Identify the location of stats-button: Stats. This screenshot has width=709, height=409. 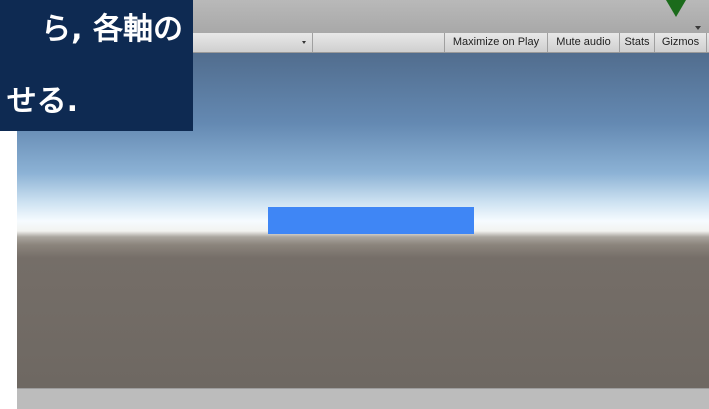
(637, 42).